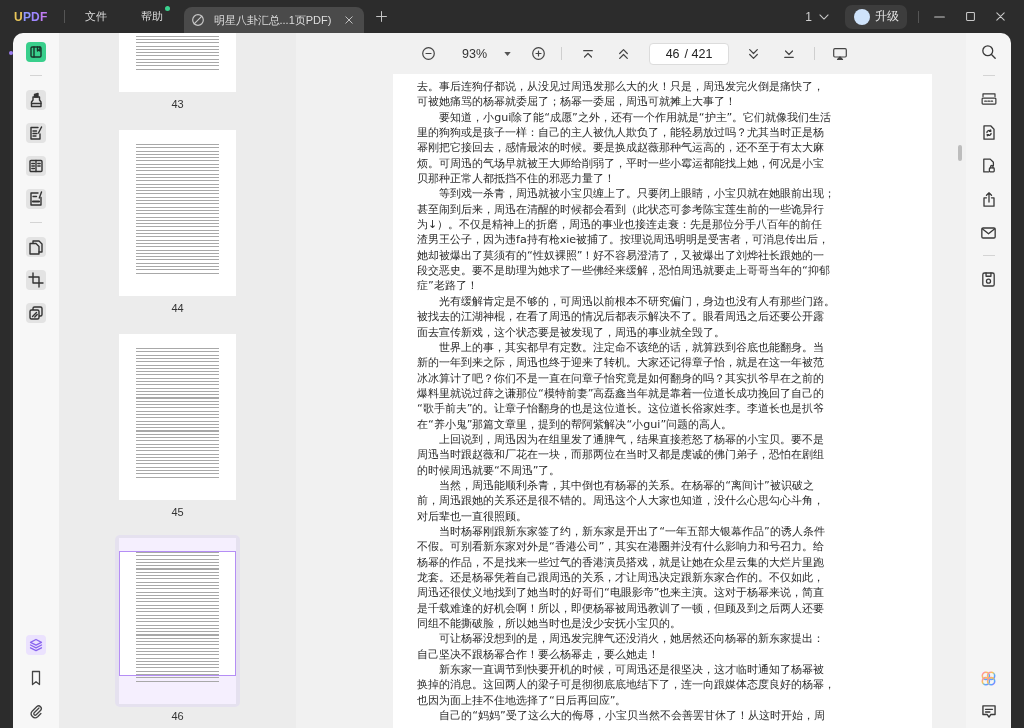  I want to click on document-tab: 明星八卦汇总...1页PDF), so click(273, 20).